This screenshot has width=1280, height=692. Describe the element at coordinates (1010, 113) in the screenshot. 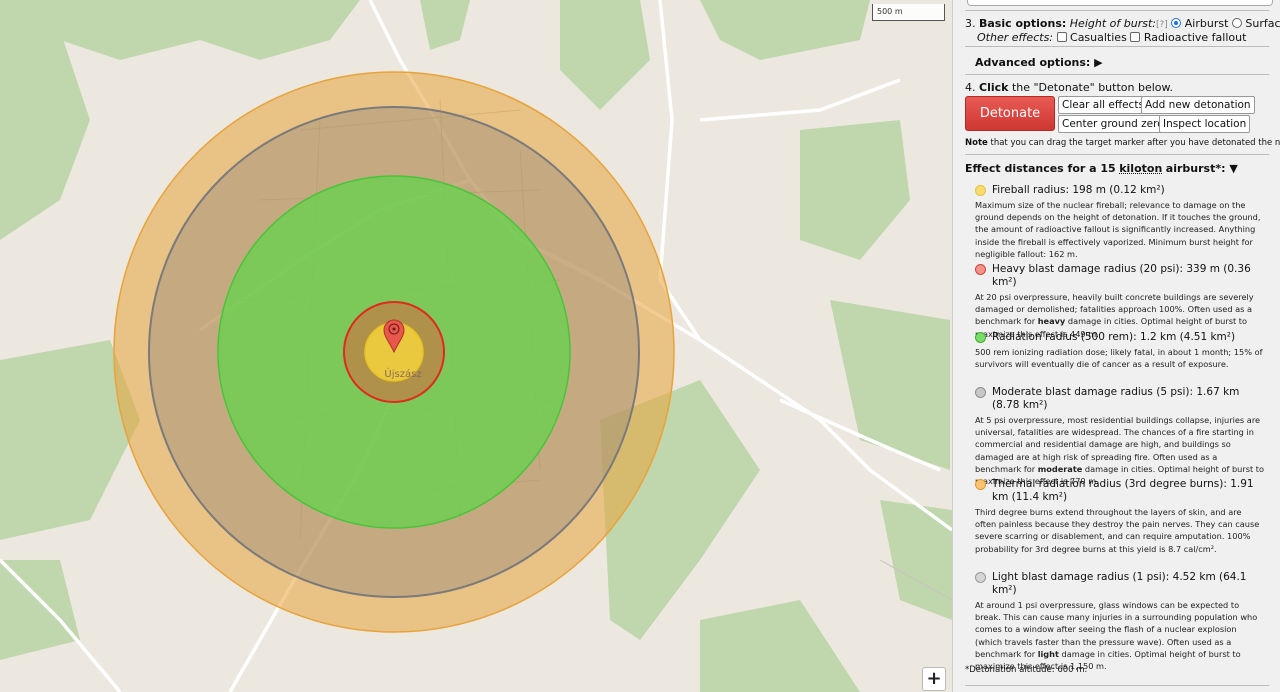

I see `detonate-button: Detonate` at that location.